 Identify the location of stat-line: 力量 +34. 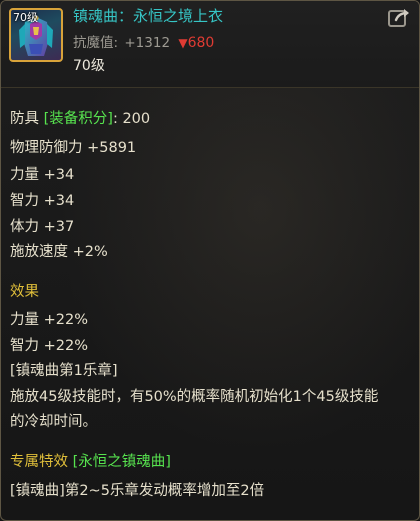
(42, 175).